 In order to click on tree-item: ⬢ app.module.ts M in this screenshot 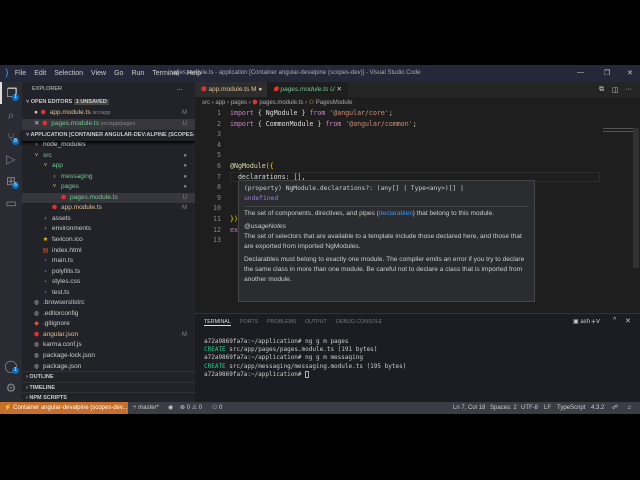, I will do `click(108, 208)`.